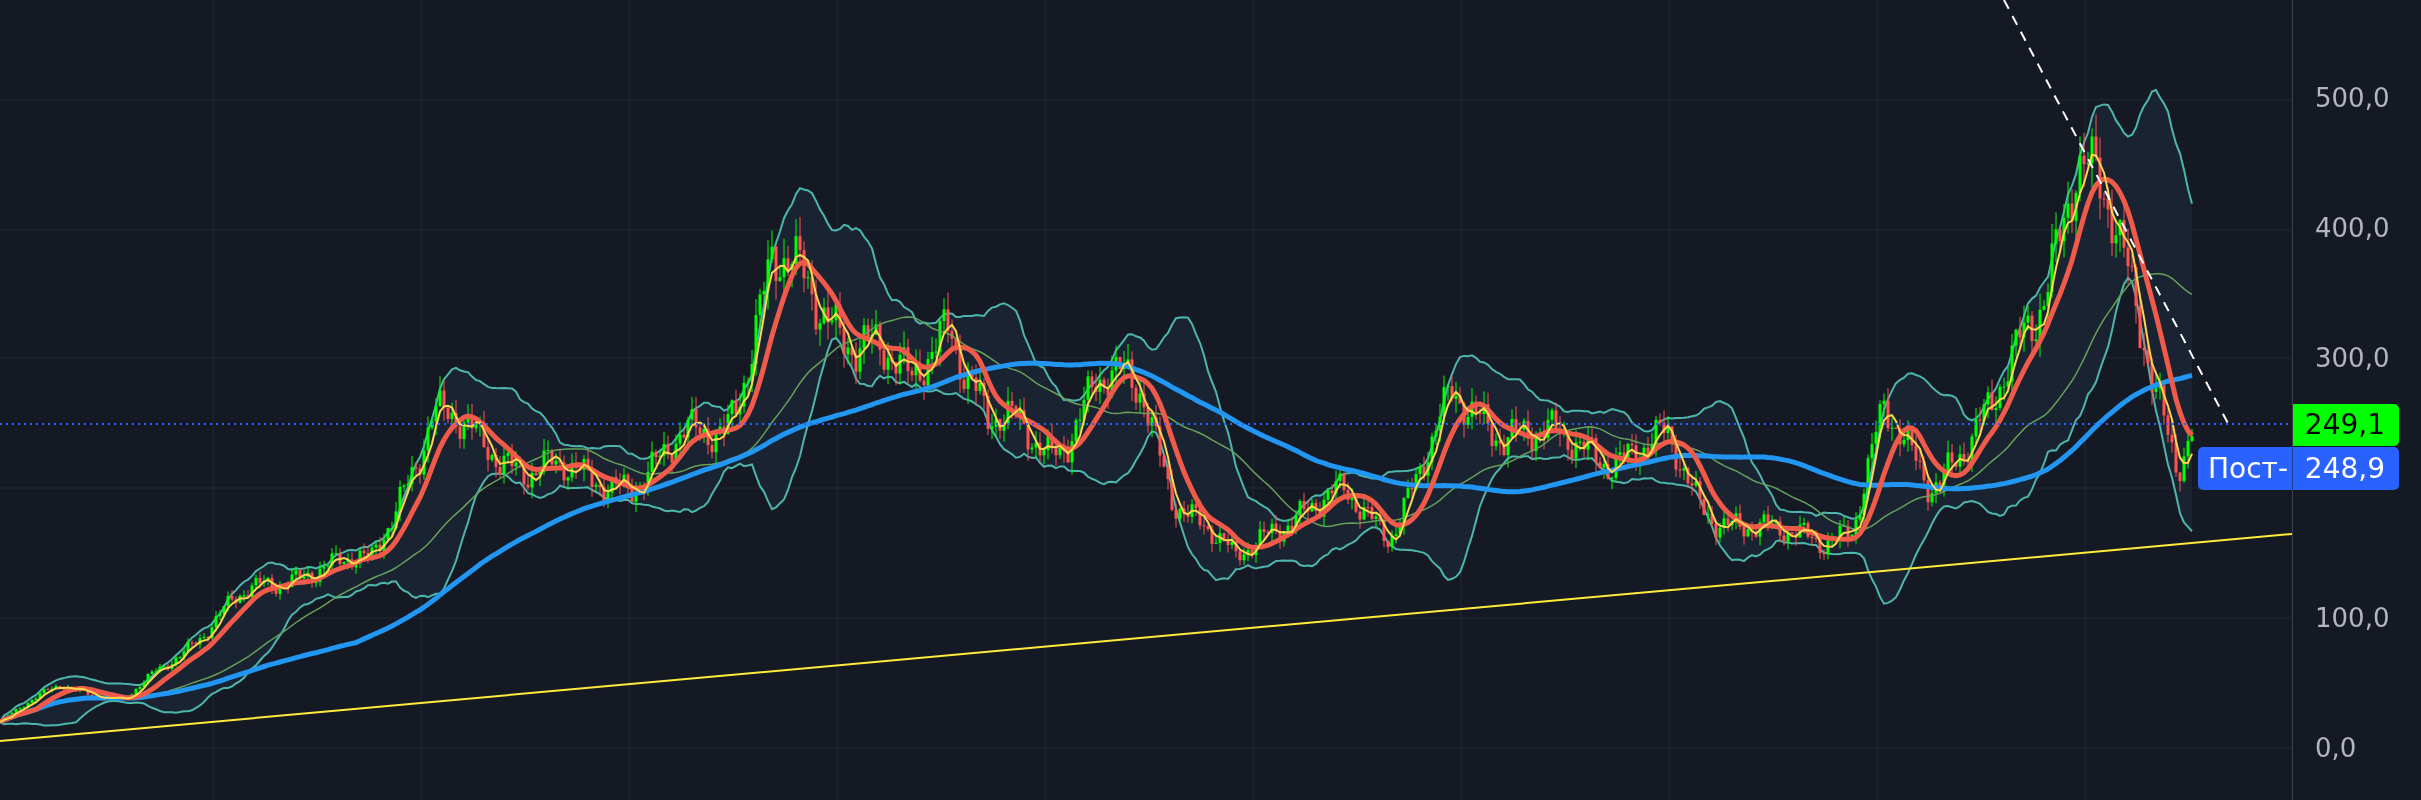 This screenshot has height=800, width=2421. I want to click on price-axis-label: 300,0, so click(2352, 358).